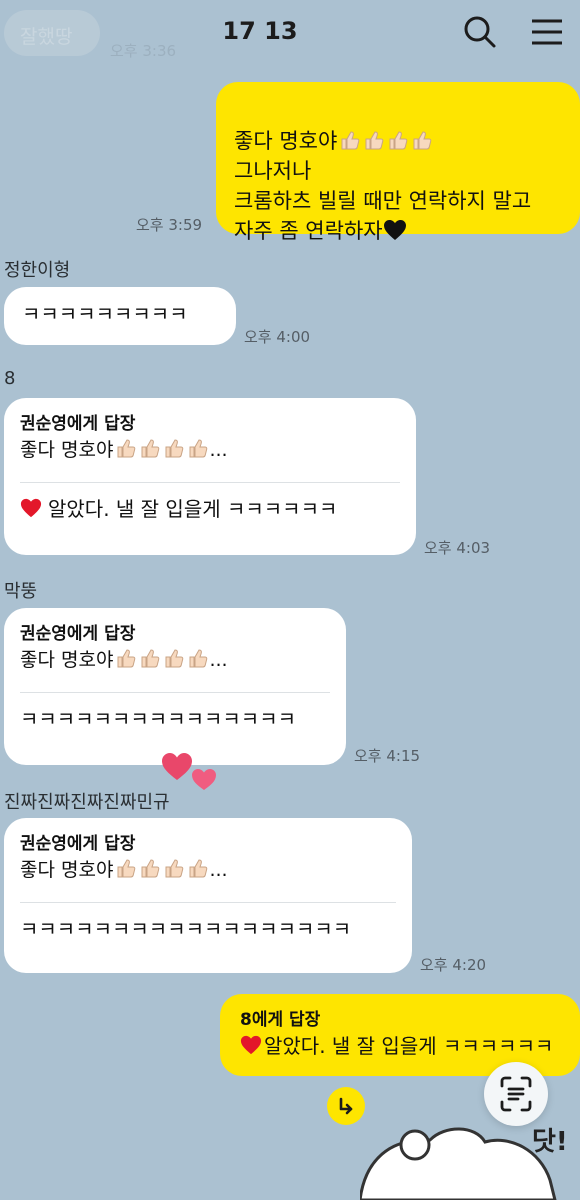 The width and height of the screenshot is (580, 1200). Describe the element at coordinates (280, 1020) in the screenshot. I see `reply-target: 8에게 답장` at that location.